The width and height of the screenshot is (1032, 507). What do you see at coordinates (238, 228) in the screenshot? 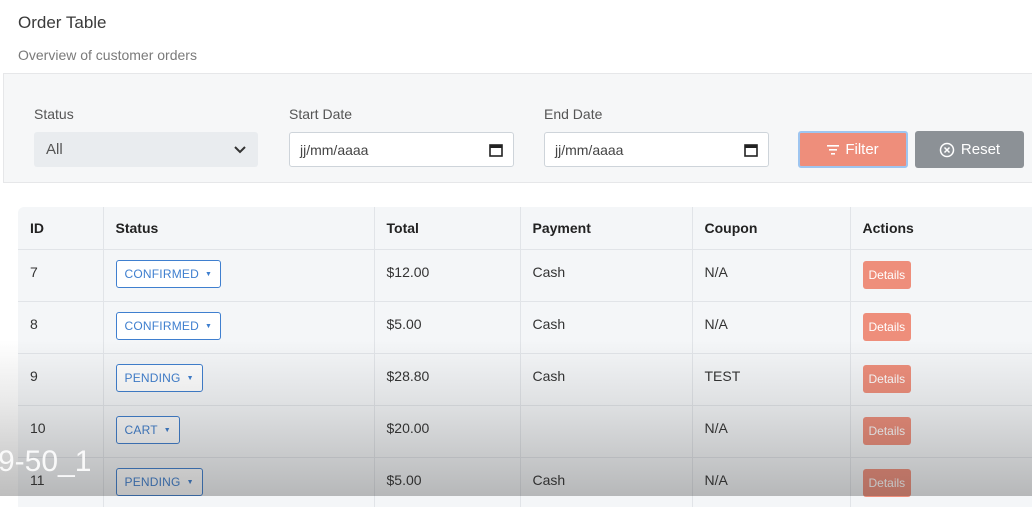
I see `column-header-status: Status` at bounding box center [238, 228].